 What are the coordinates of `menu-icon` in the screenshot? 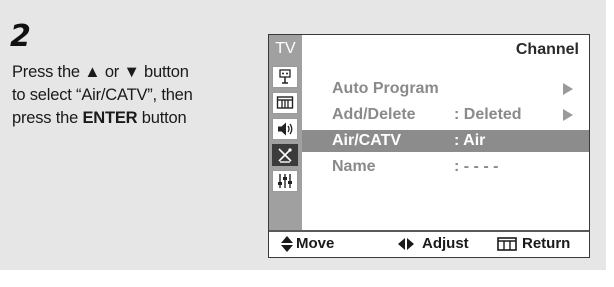 It's located at (507, 243).